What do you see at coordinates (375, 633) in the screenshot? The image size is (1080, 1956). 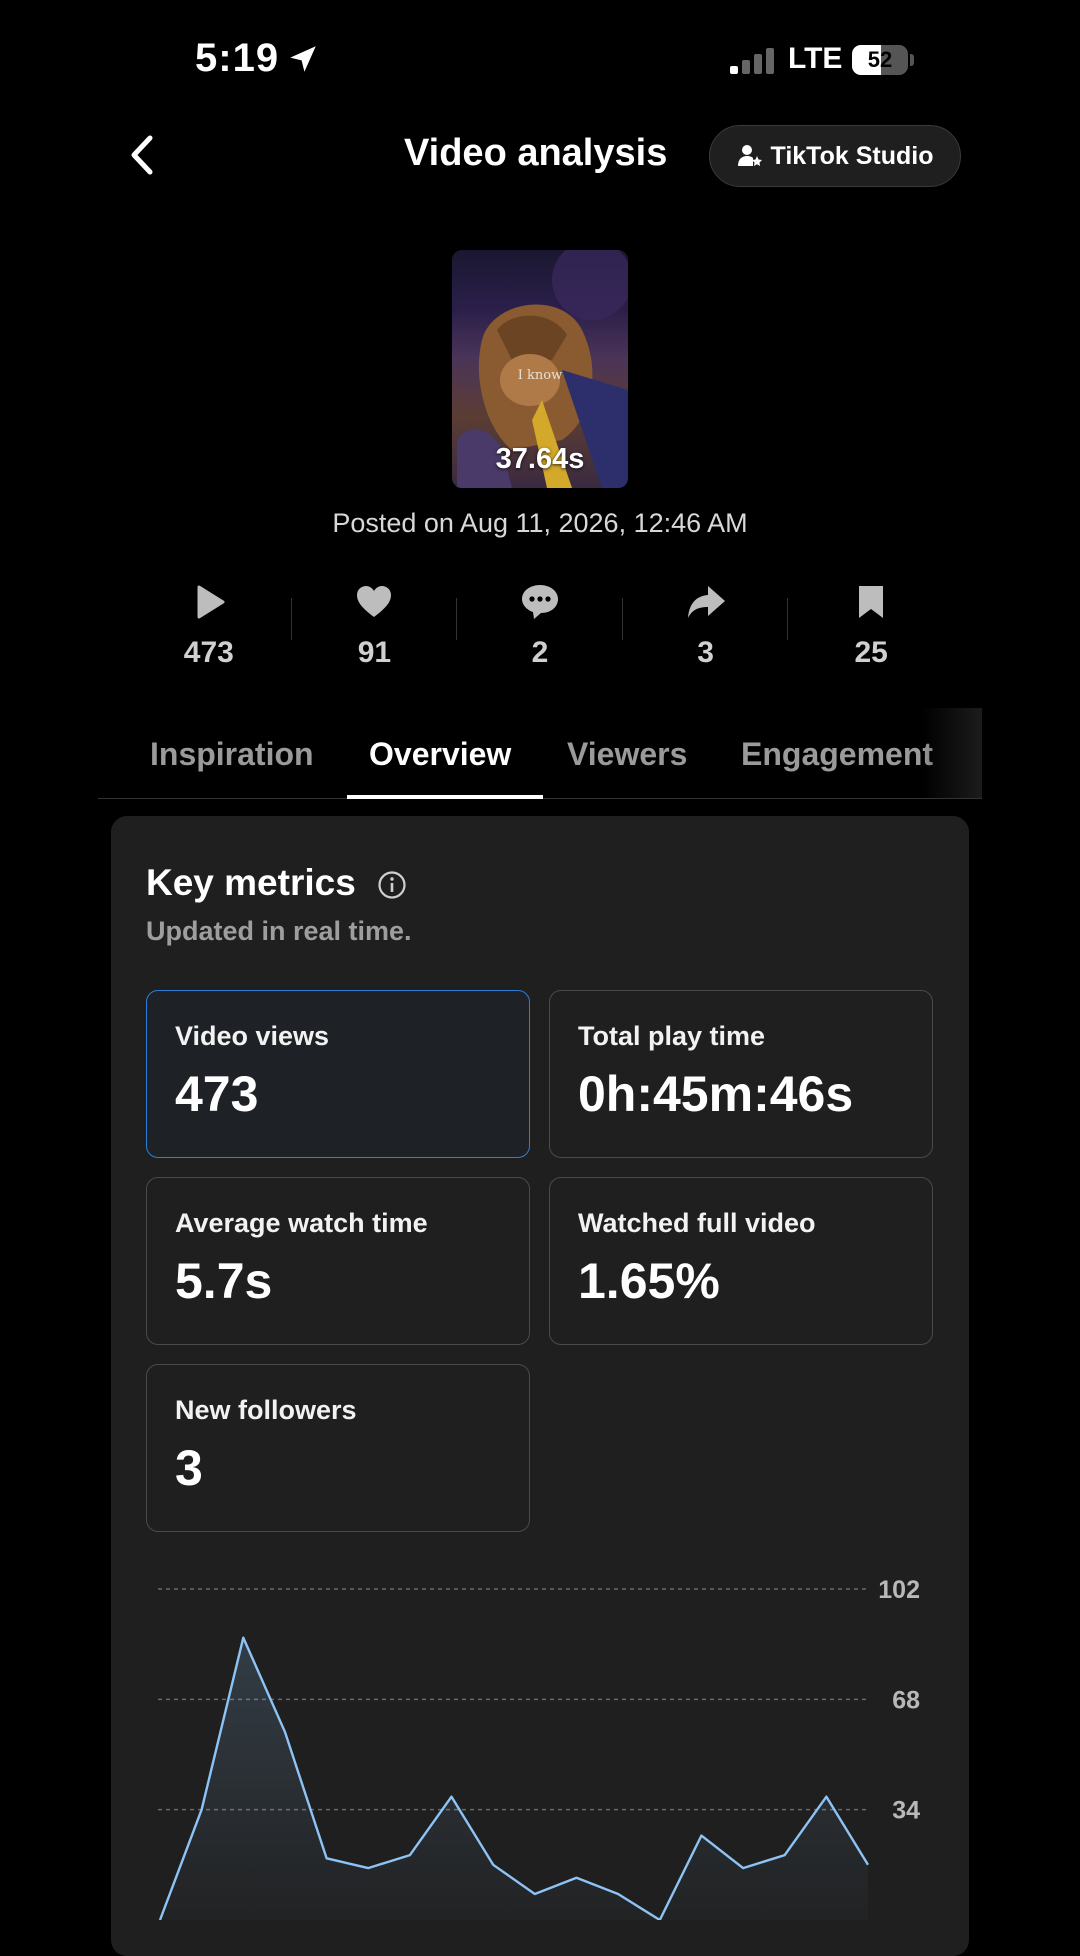 I see `stat-likes: 91` at bounding box center [375, 633].